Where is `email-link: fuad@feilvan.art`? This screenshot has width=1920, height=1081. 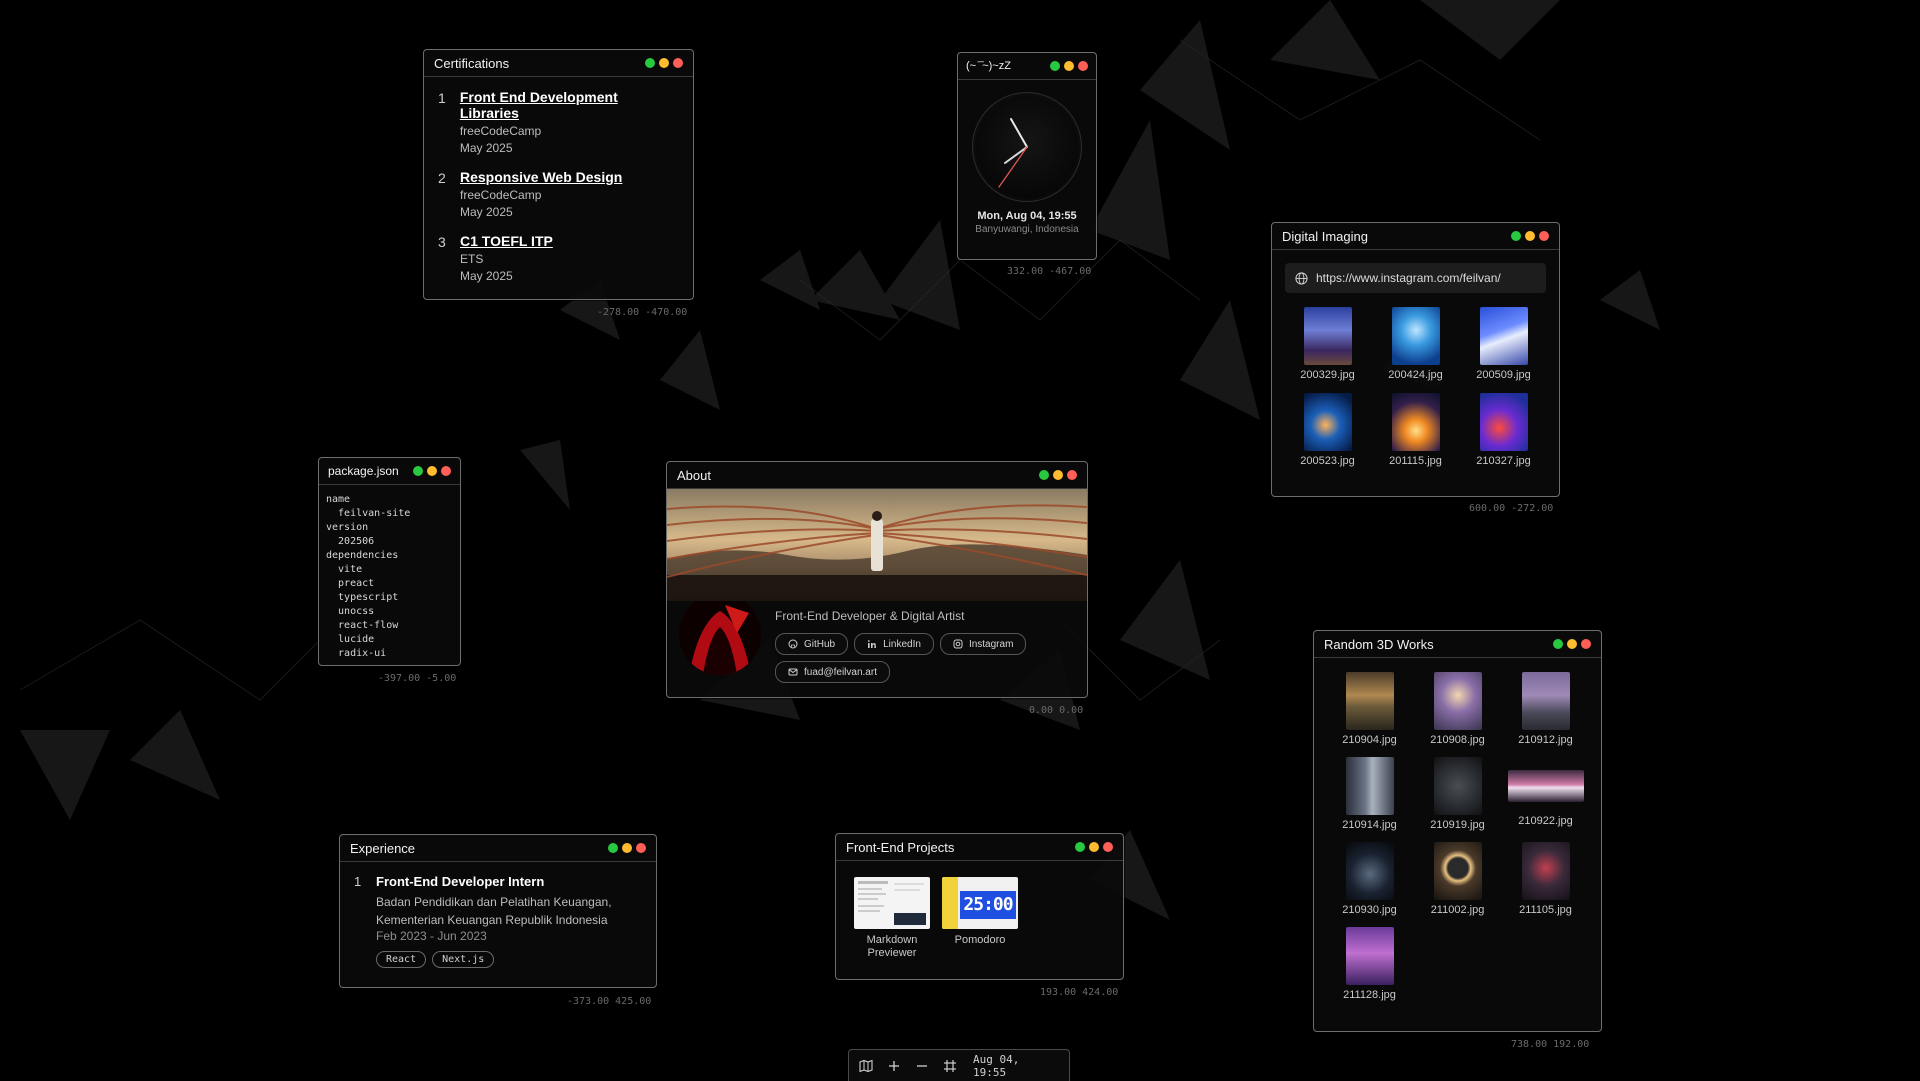
email-link: fuad@feilvan.art is located at coordinates (832, 672).